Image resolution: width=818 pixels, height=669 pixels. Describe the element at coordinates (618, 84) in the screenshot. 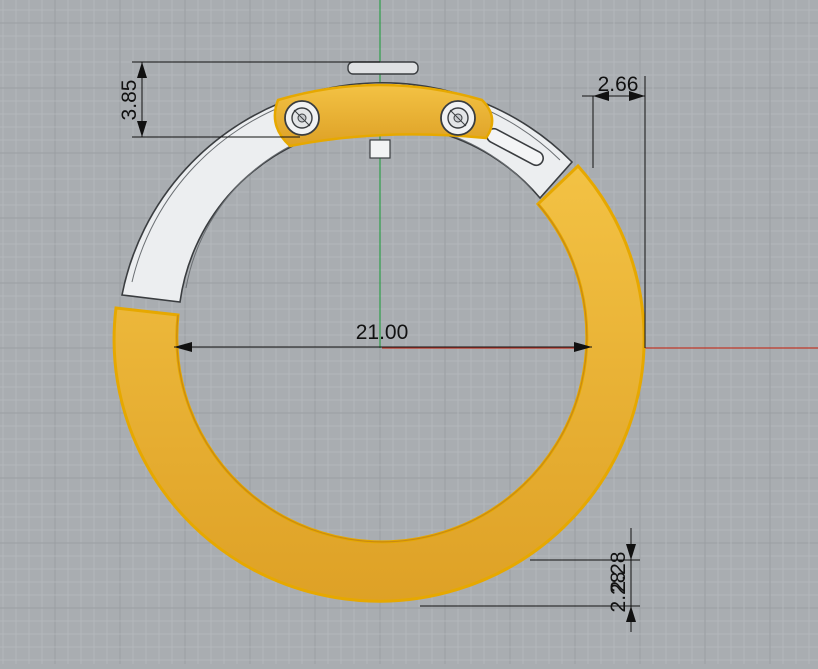

I see `dimension-side-width-label: 2.66` at that location.